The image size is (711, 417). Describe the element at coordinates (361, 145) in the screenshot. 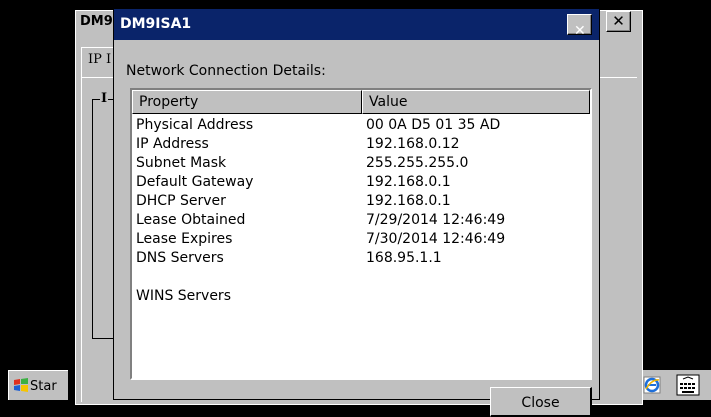

I see `list-item: IP Address 192.168.0.12` at that location.